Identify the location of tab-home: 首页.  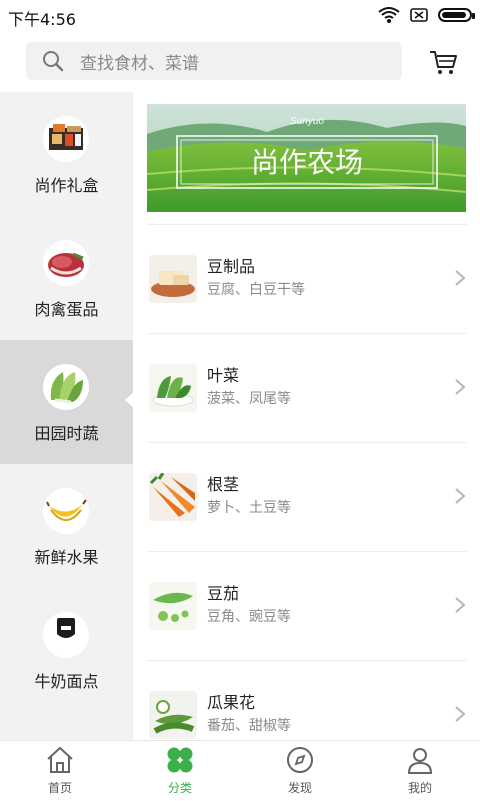
(60, 771).